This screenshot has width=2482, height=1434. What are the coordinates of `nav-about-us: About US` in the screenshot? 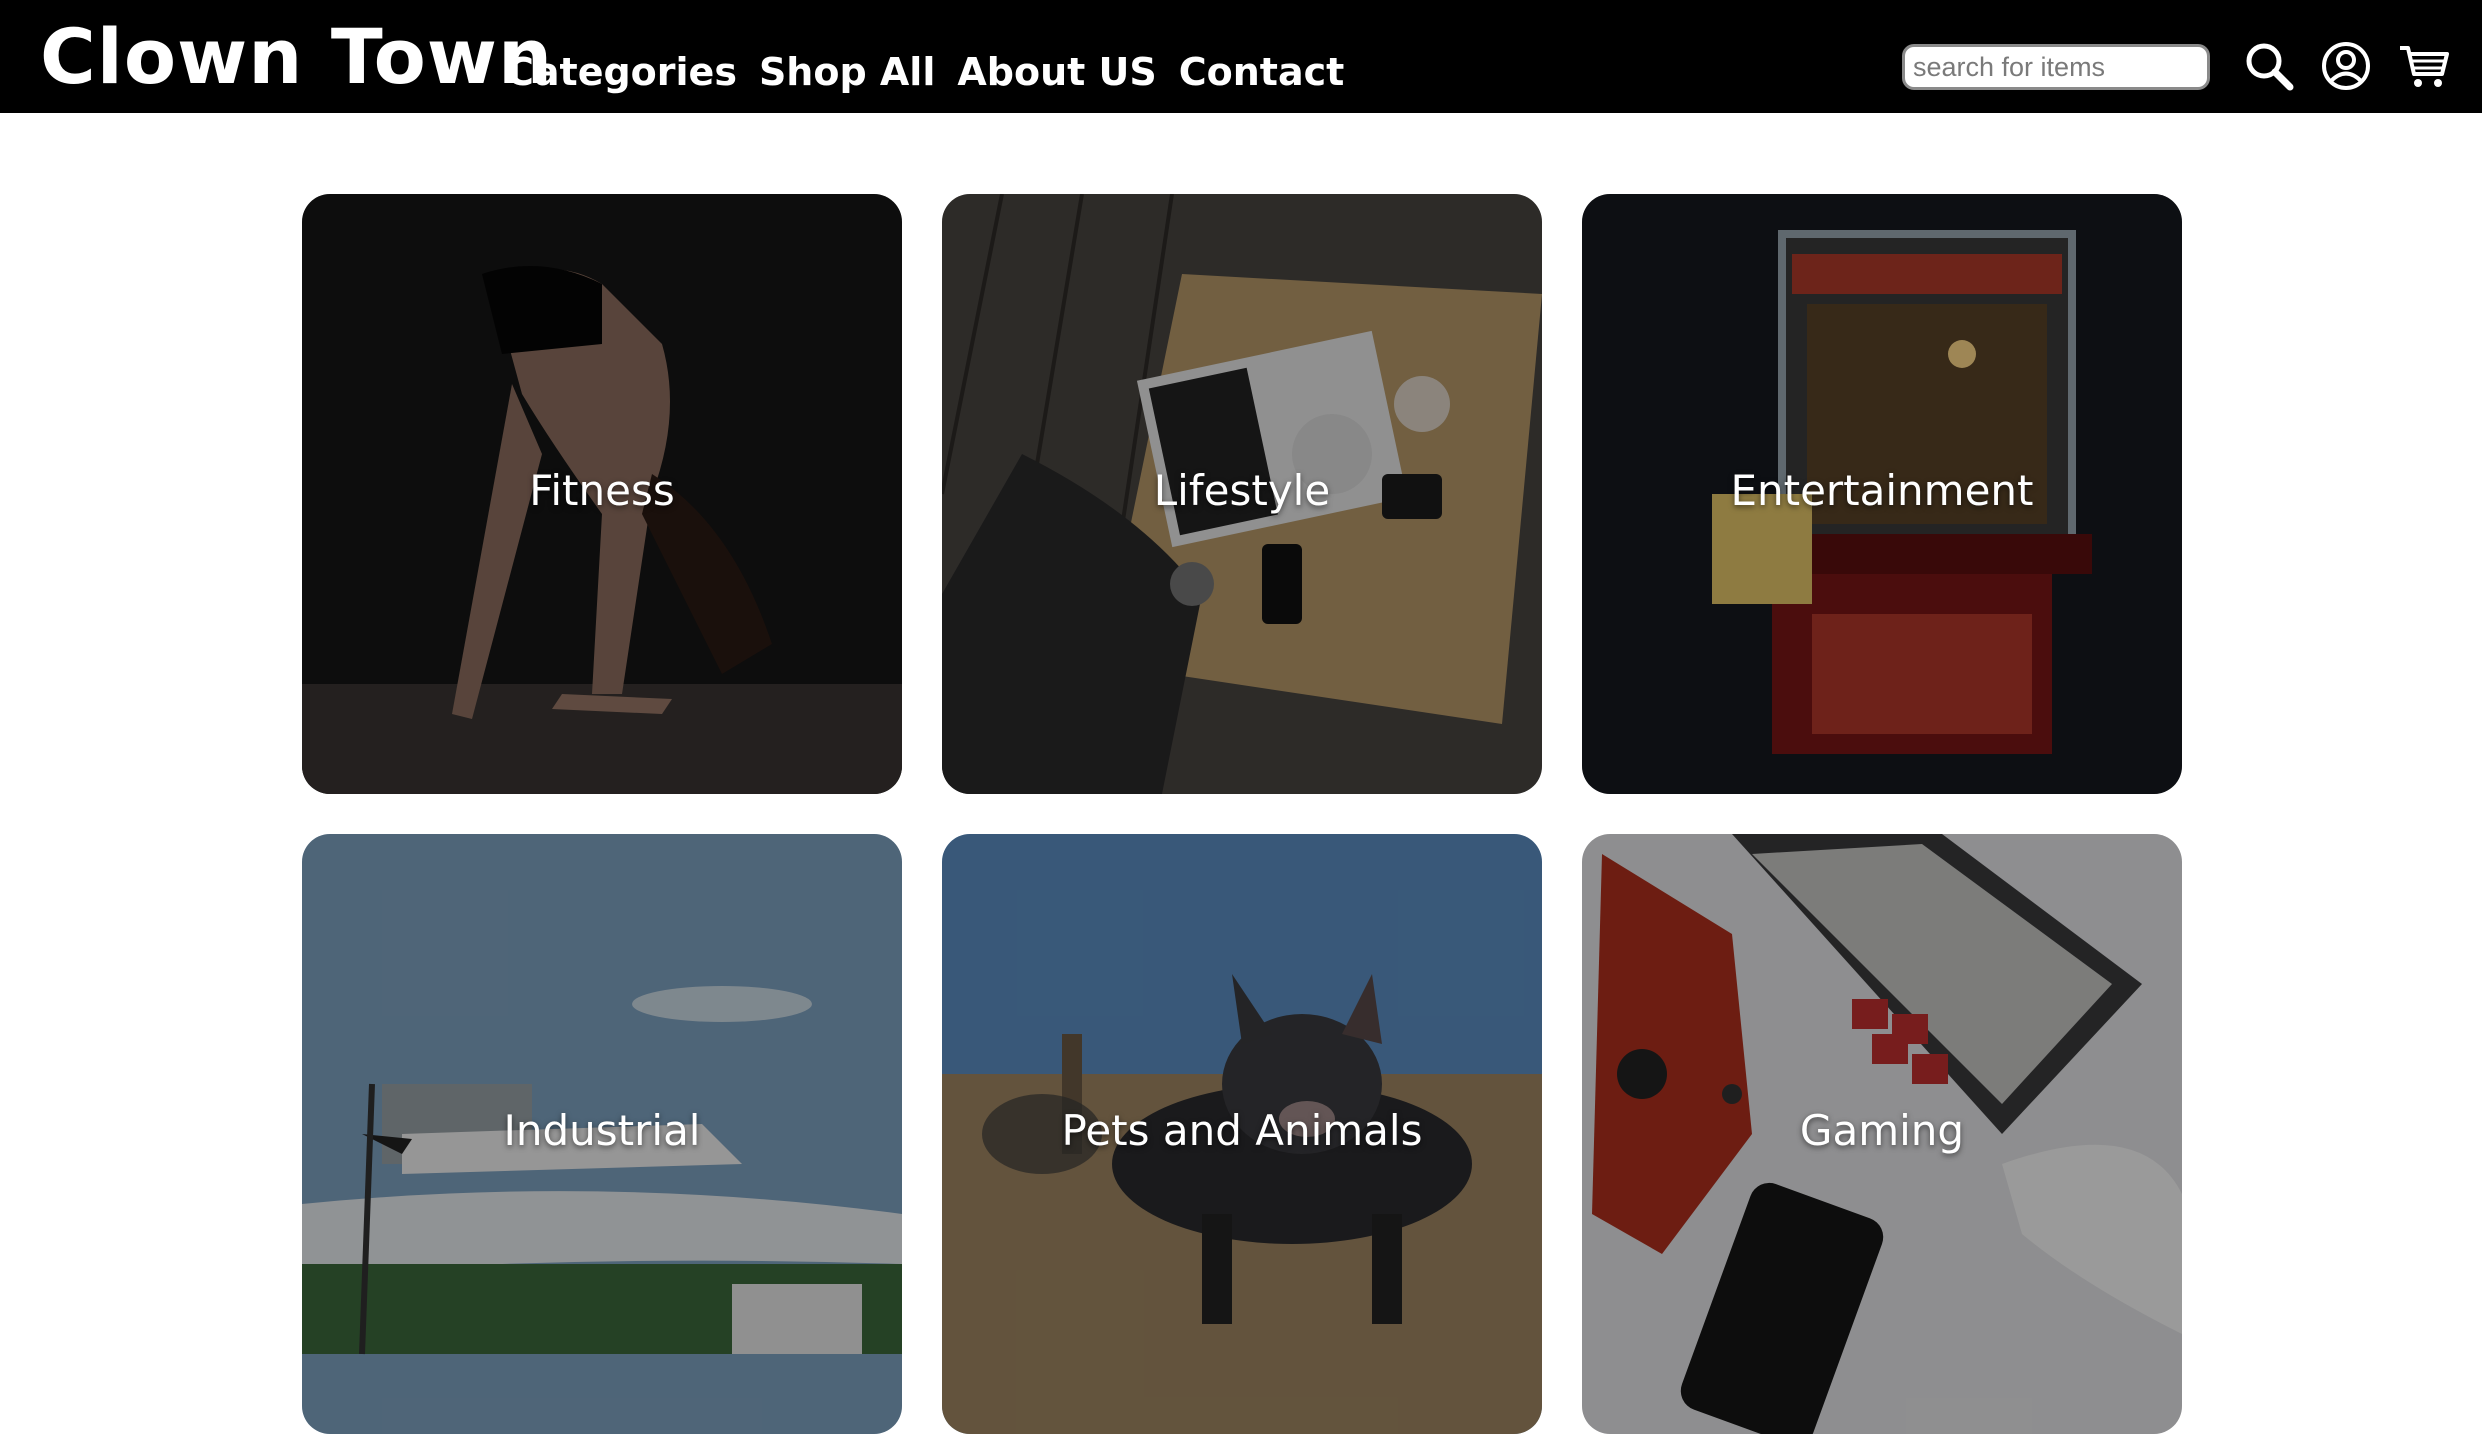 It's located at (1056, 72).